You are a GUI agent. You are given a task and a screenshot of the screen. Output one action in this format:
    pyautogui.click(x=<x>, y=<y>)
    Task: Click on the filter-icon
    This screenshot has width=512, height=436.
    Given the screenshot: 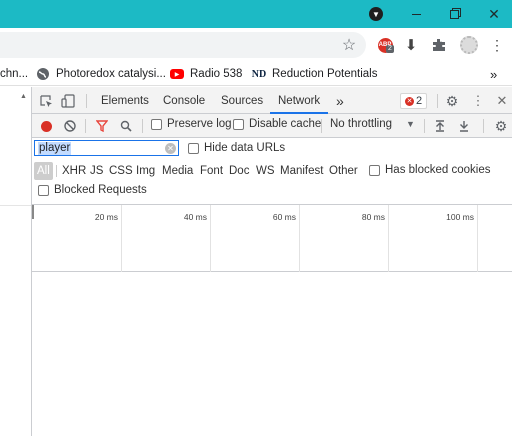 What is the action you would take?
    pyautogui.click(x=102, y=126)
    